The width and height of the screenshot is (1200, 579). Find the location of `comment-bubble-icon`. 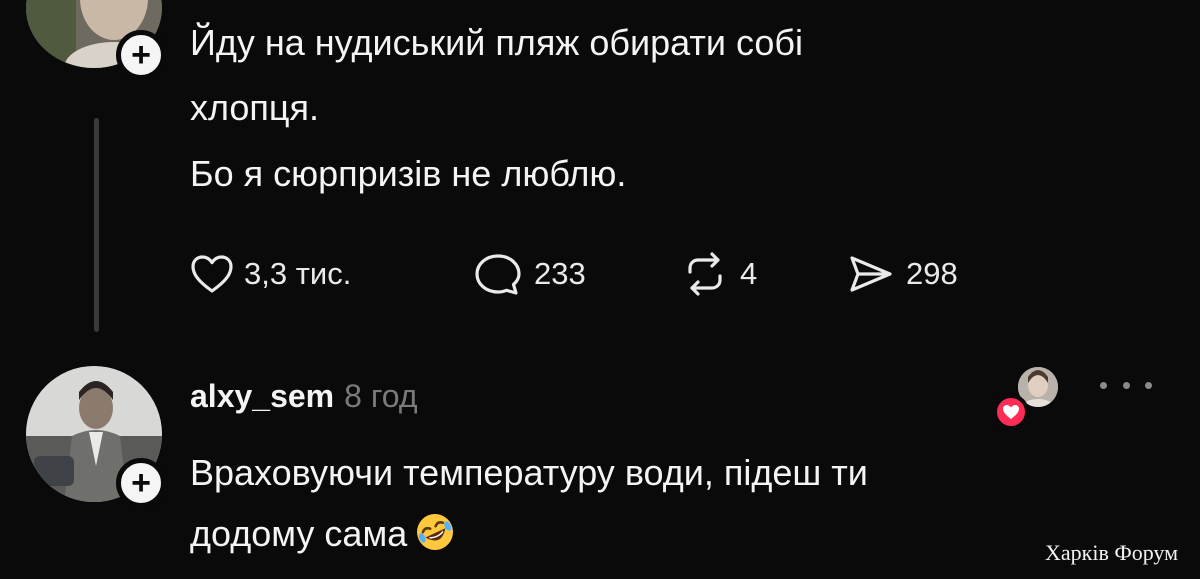

comment-bubble-icon is located at coordinates (498, 274).